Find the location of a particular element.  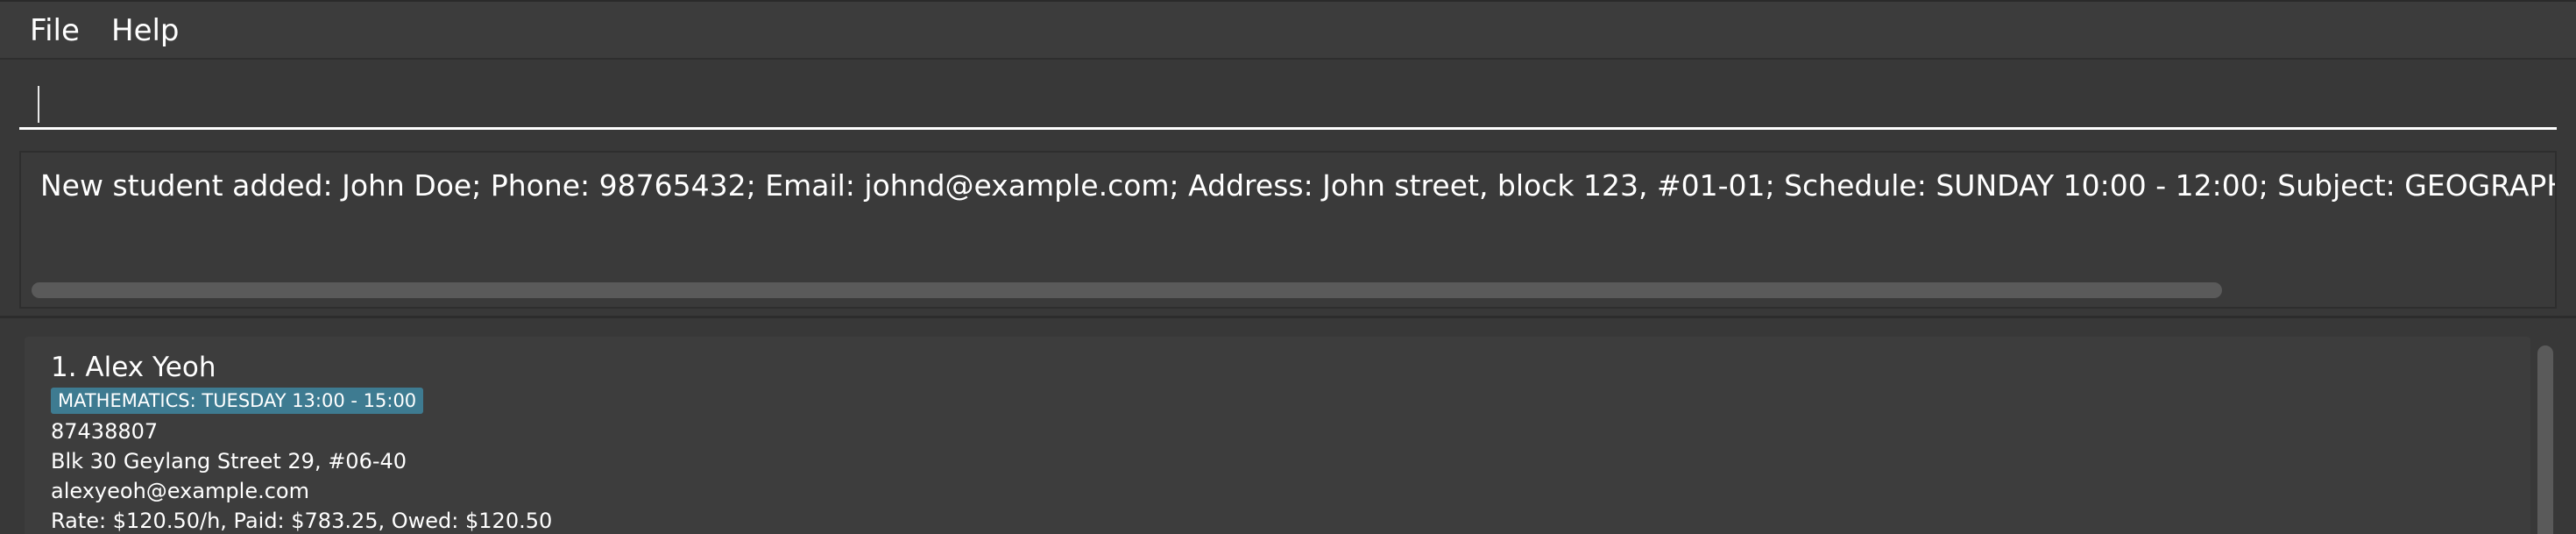

person-name: 1. Alex Yeoh is located at coordinates (133, 367).